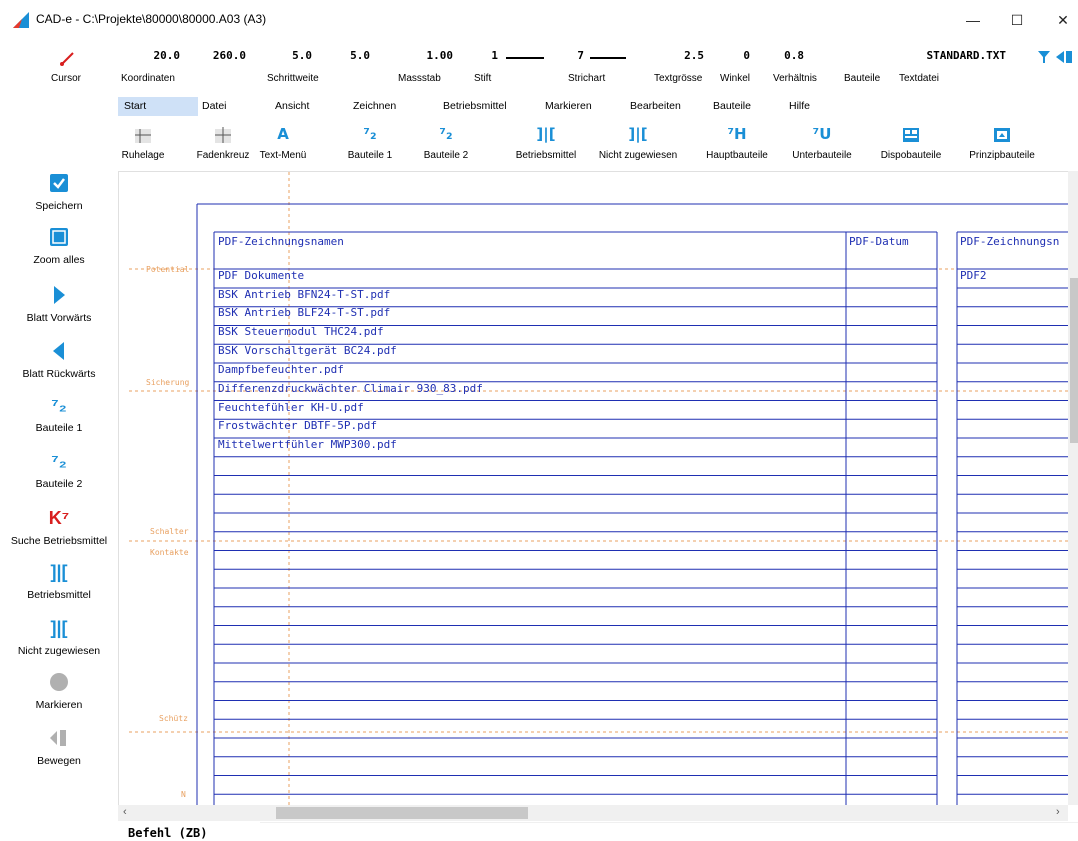 The image size is (1078, 841). Describe the element at coordinates (59, 572) in the screenshot. I see `equipment-icon: ]|[` at that location.